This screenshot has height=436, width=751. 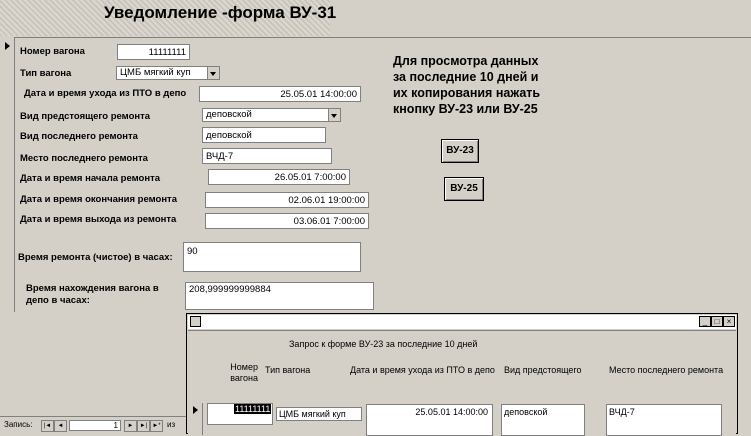 What do you see at coordinates (85, 116) in the screenshot?
I see `label-upcoming-repair: Вид предстоящего ремонта` at bounding box center [85, 116].